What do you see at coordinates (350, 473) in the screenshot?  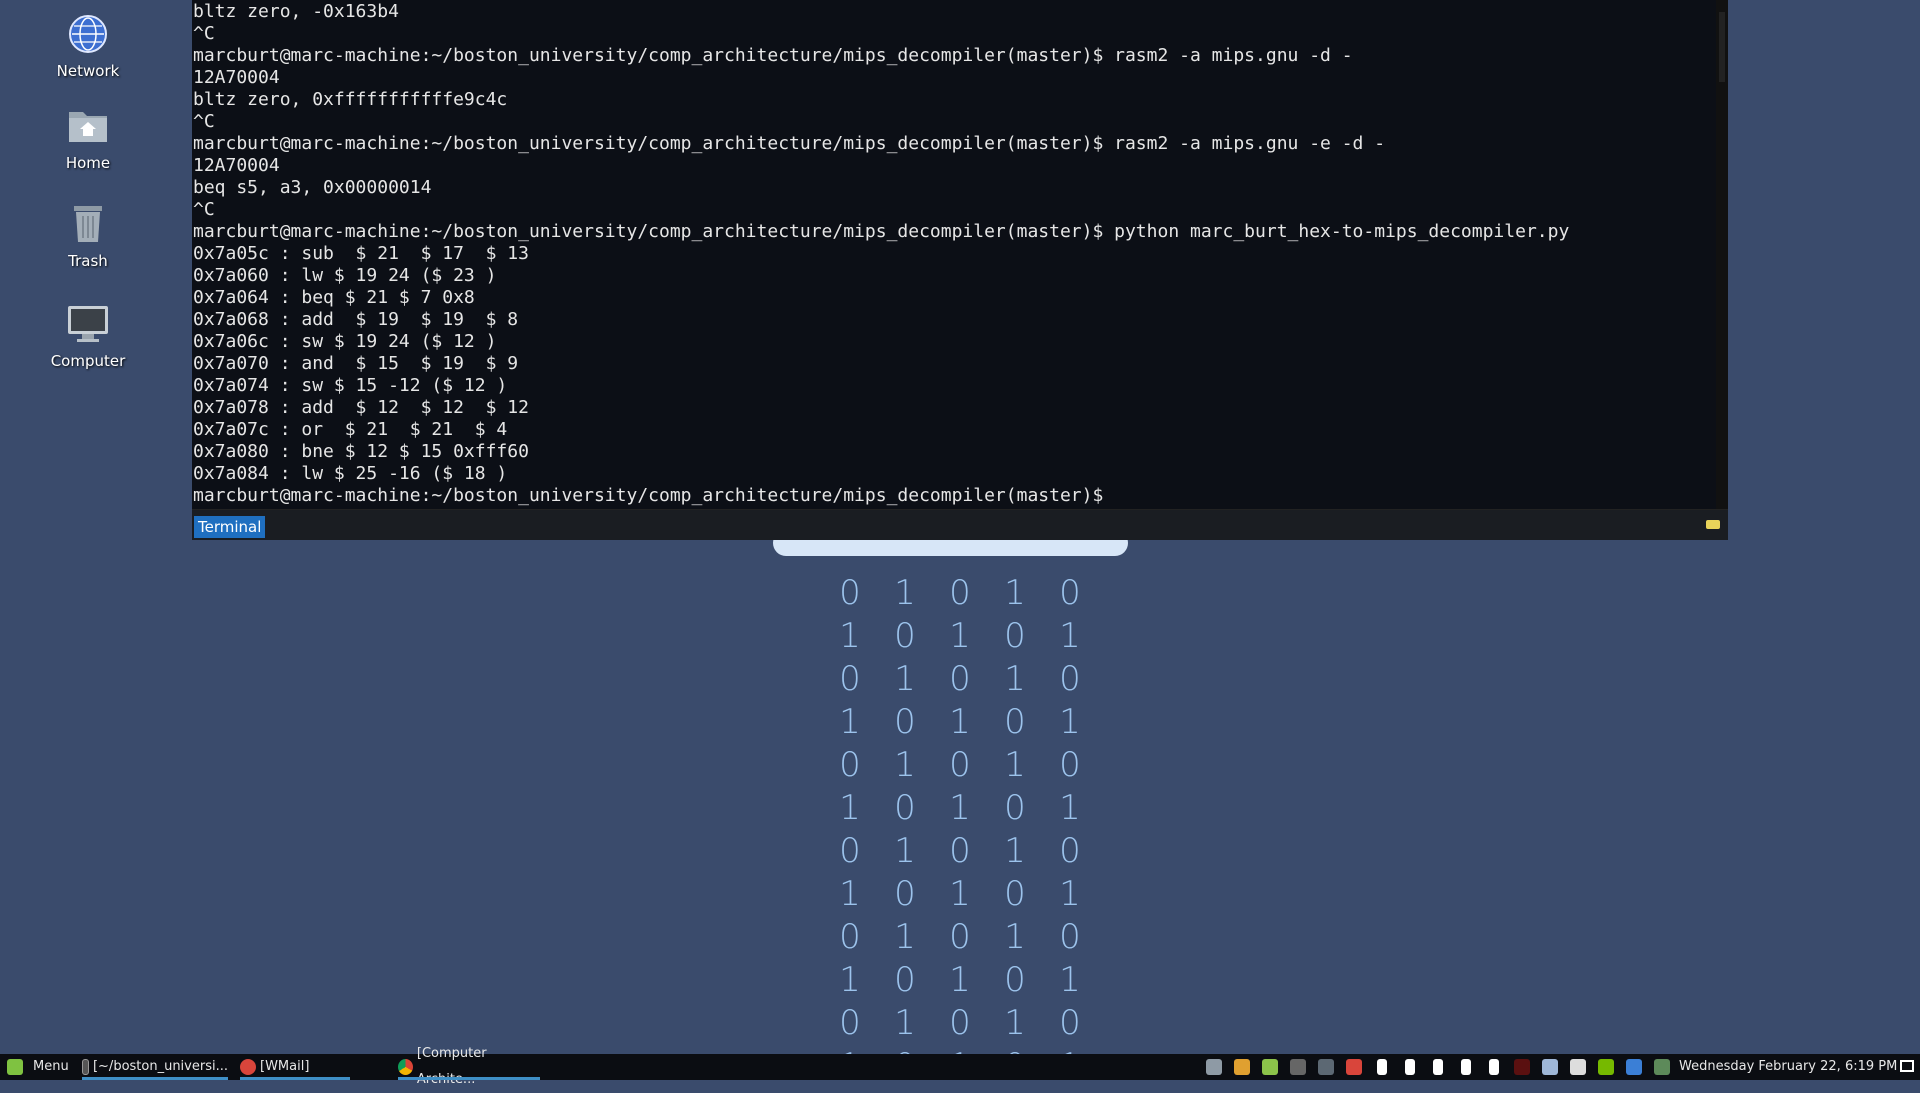 I see `terminal-line: 0x7a084 : lw $ 25 -16 ($ 18 )` at bounding box center [350, 473].